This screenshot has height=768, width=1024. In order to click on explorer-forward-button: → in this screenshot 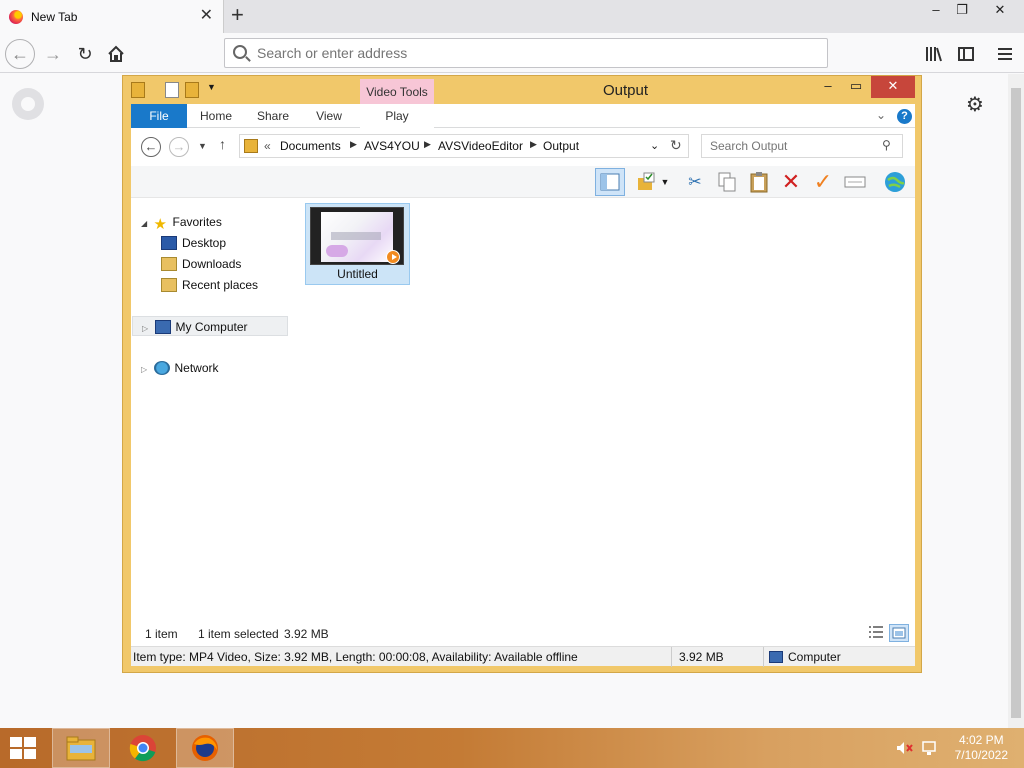, I will do `click(179, 147)`.